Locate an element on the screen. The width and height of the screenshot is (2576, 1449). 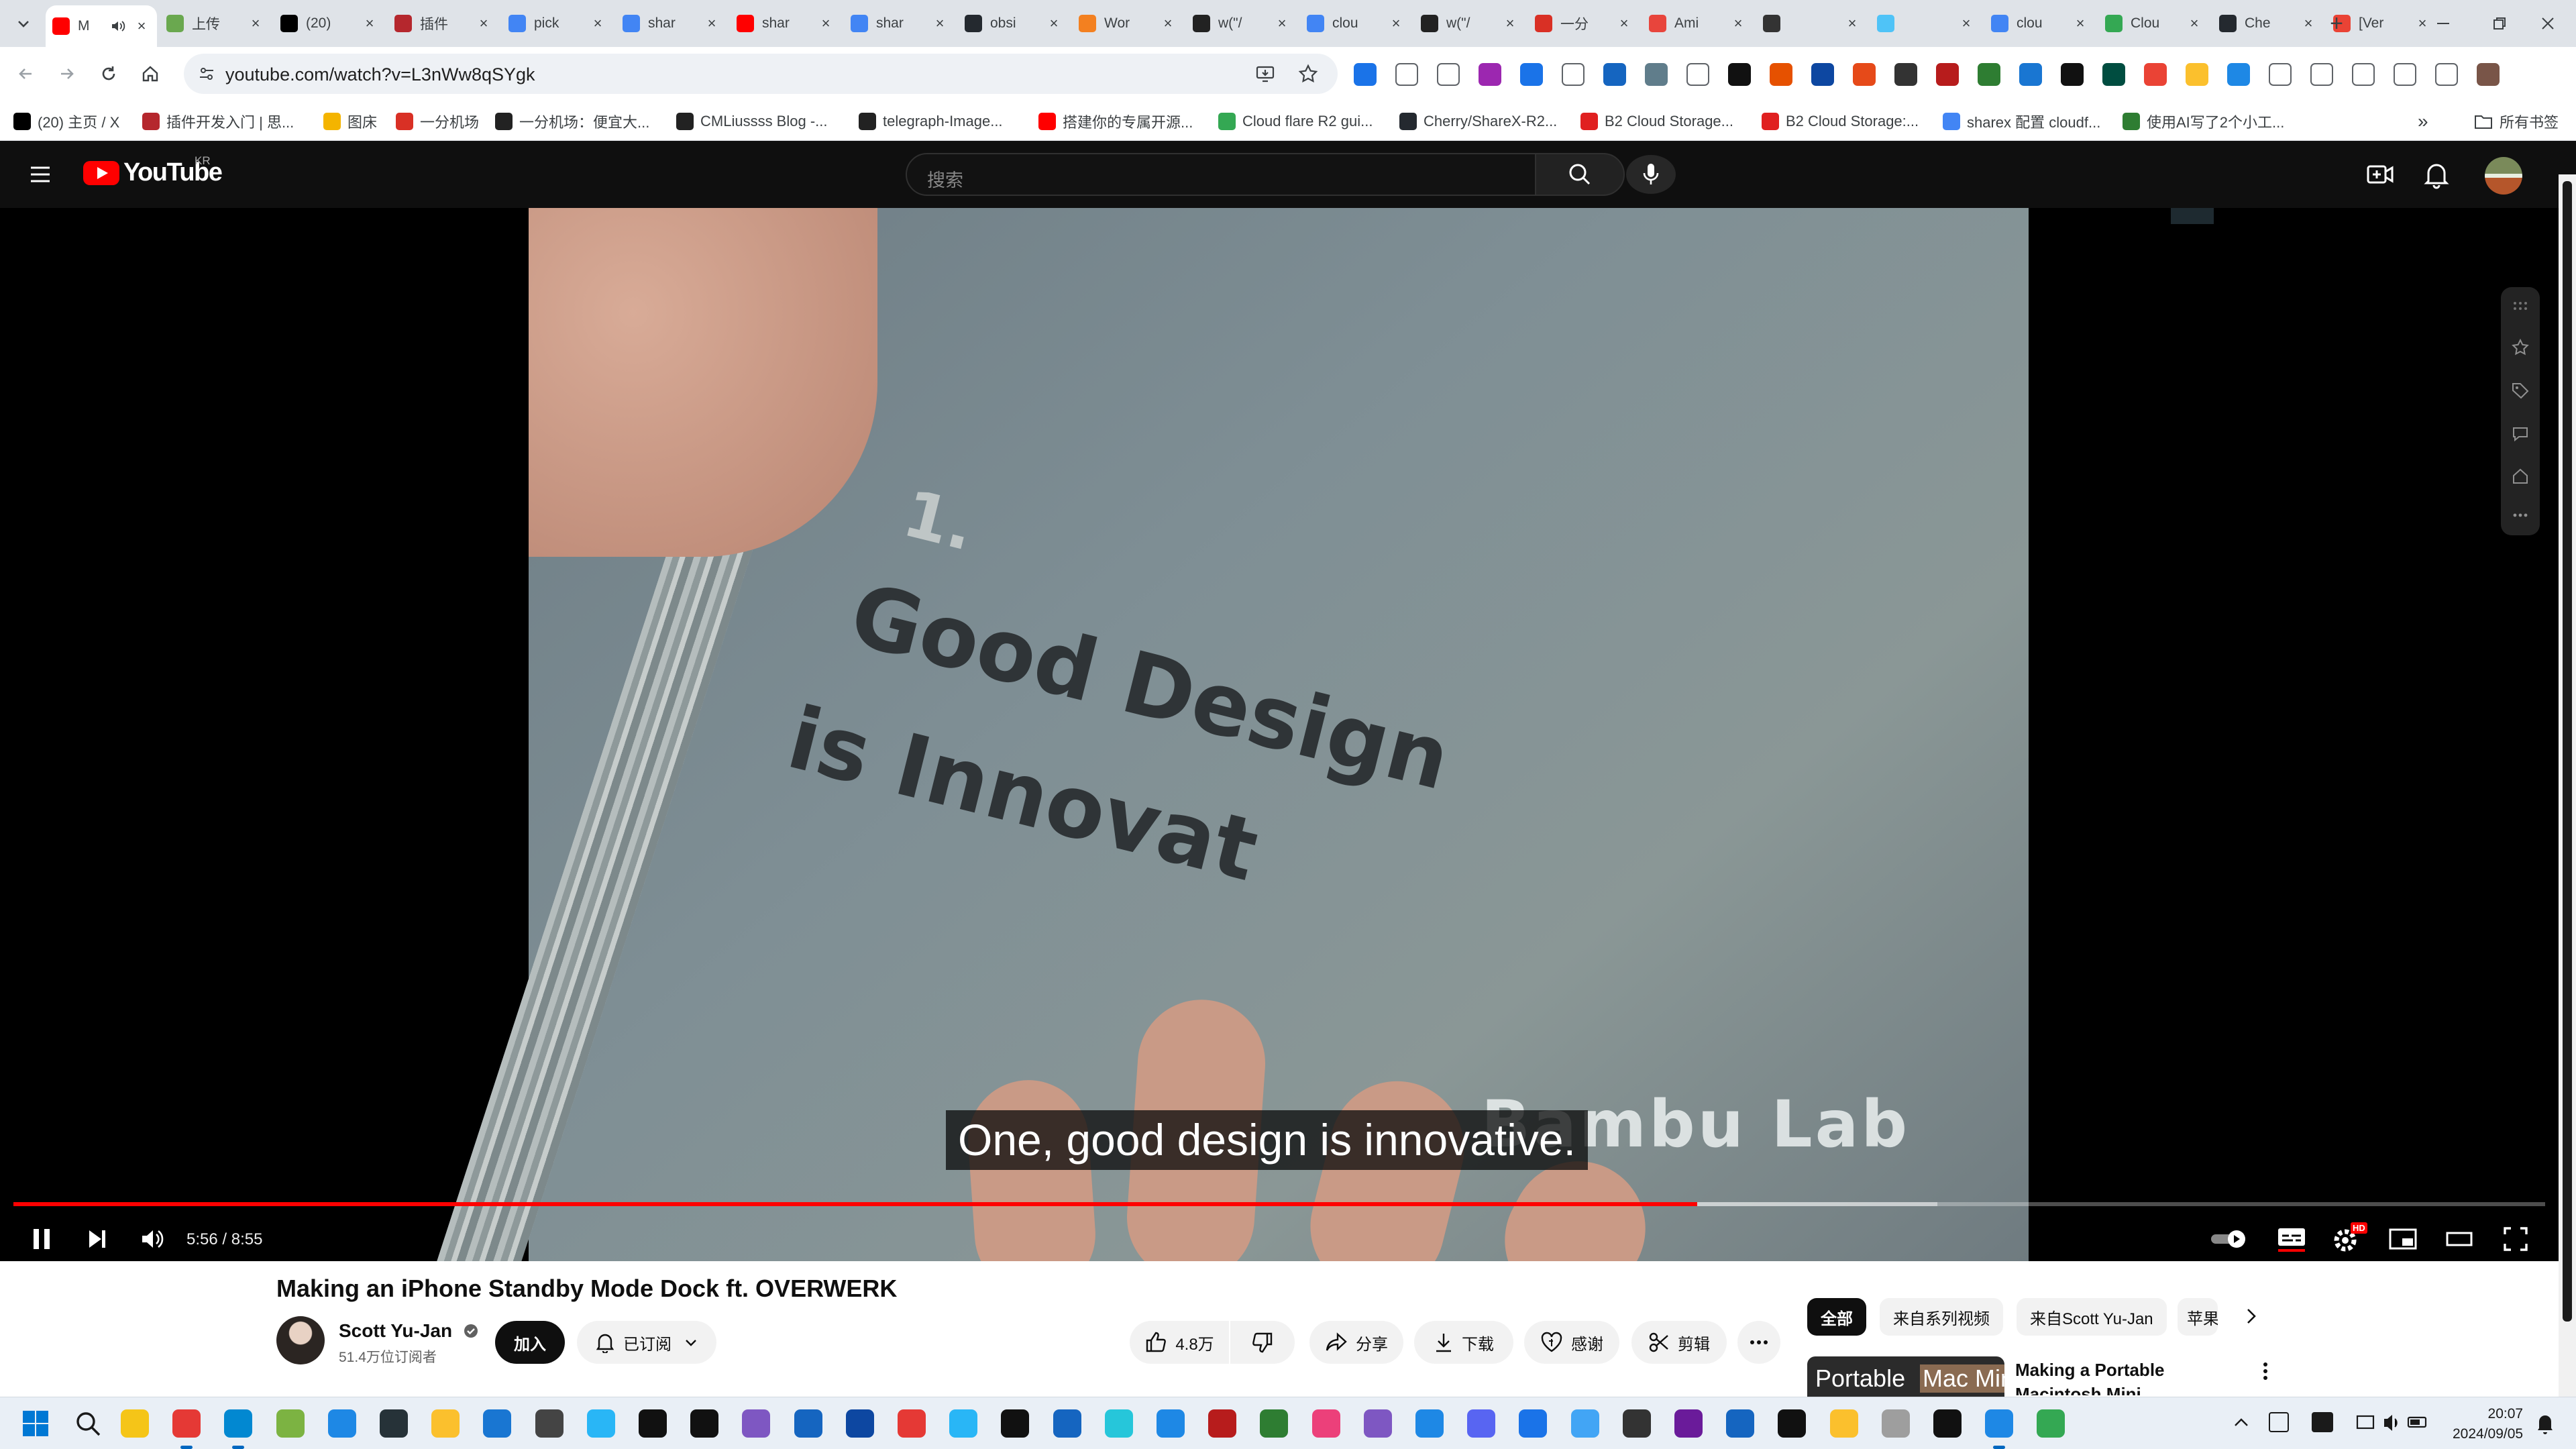
ext-color-icon is located at coordinates (2155, 74).